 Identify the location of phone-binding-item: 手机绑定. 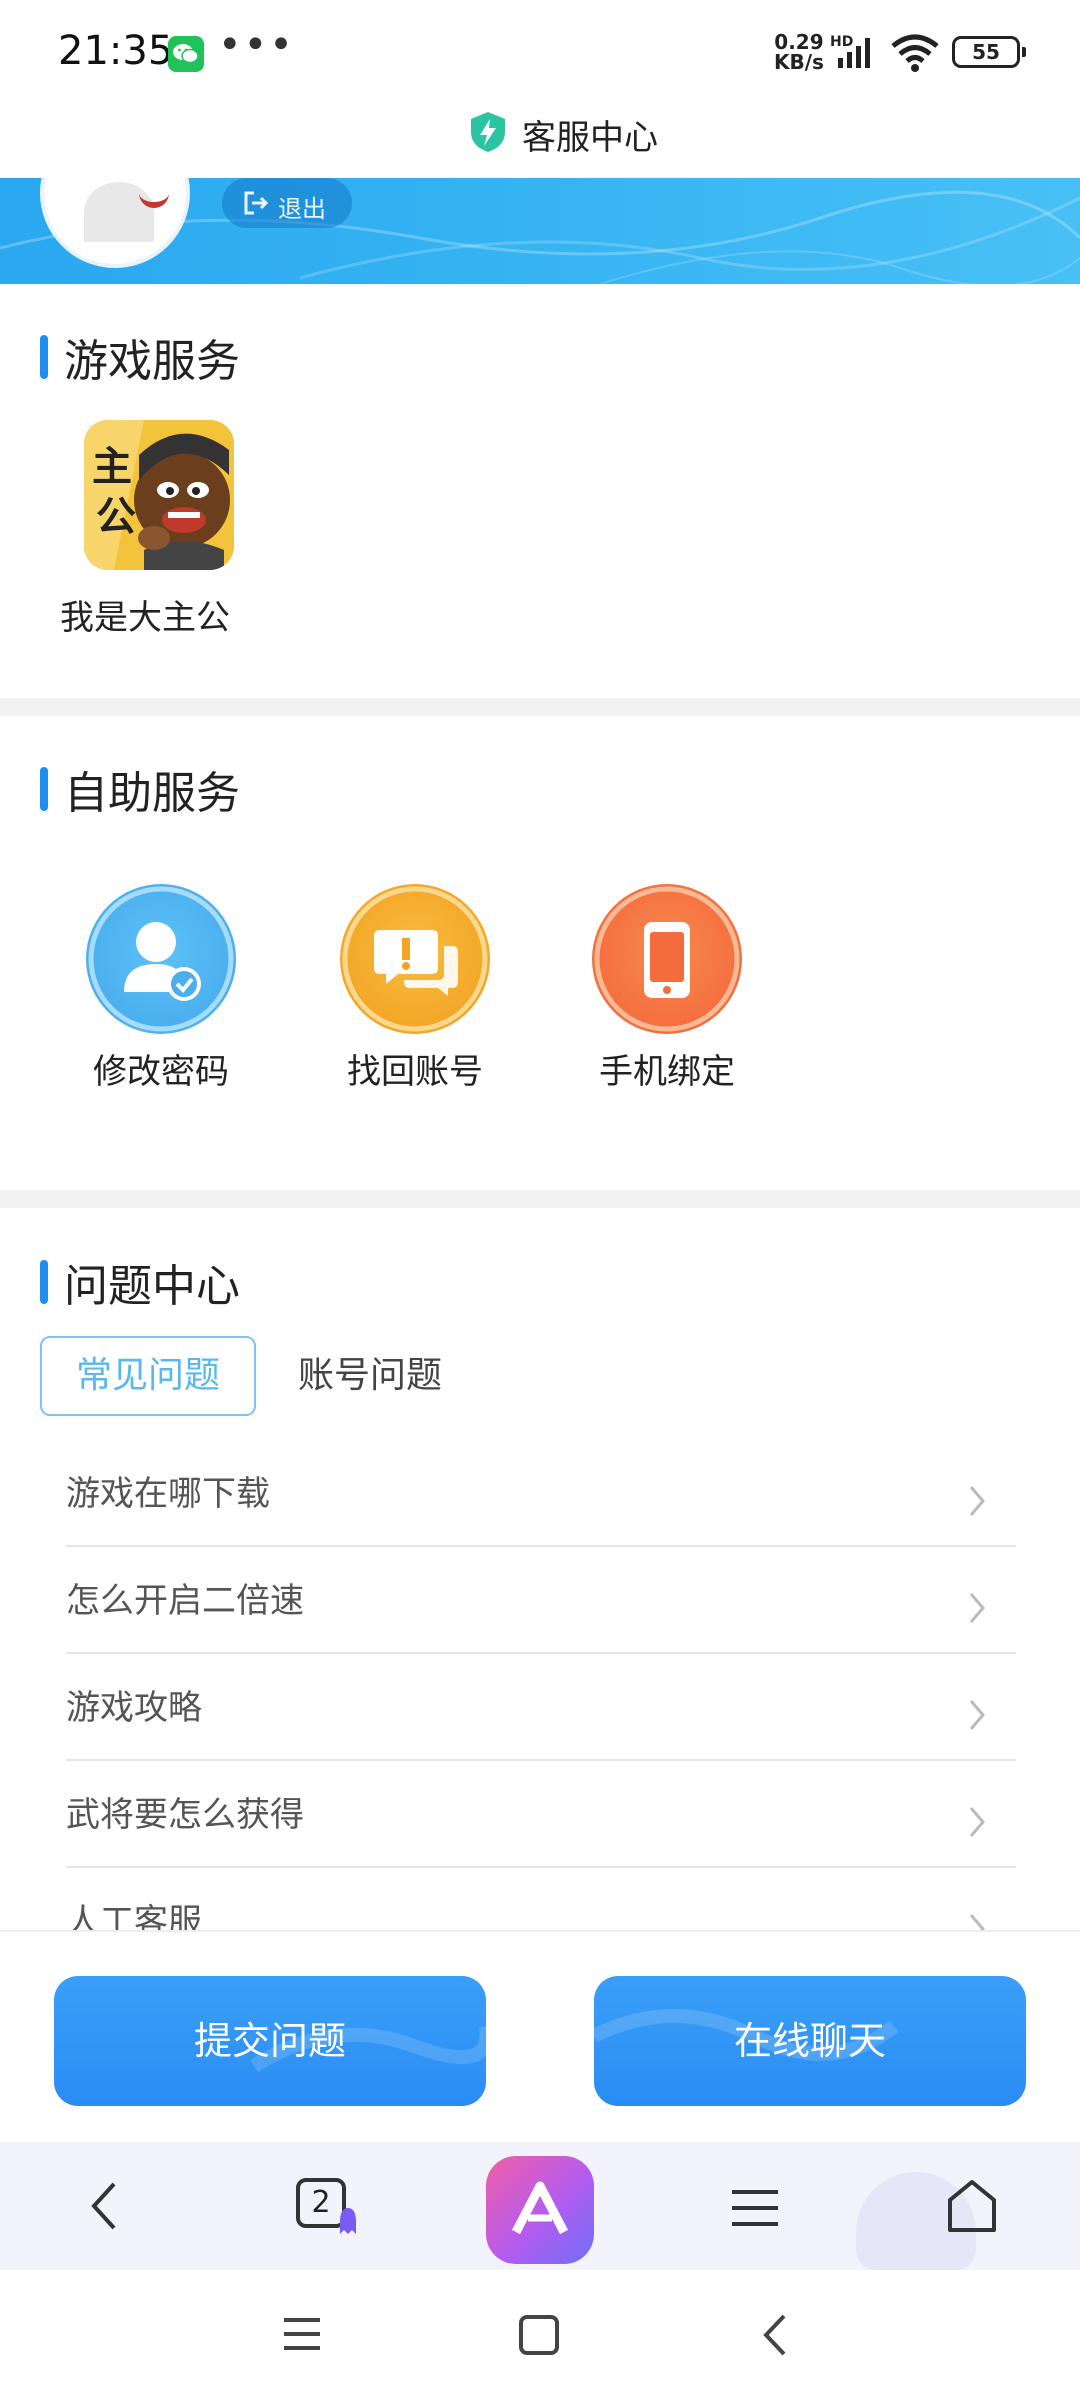
(667, 988).